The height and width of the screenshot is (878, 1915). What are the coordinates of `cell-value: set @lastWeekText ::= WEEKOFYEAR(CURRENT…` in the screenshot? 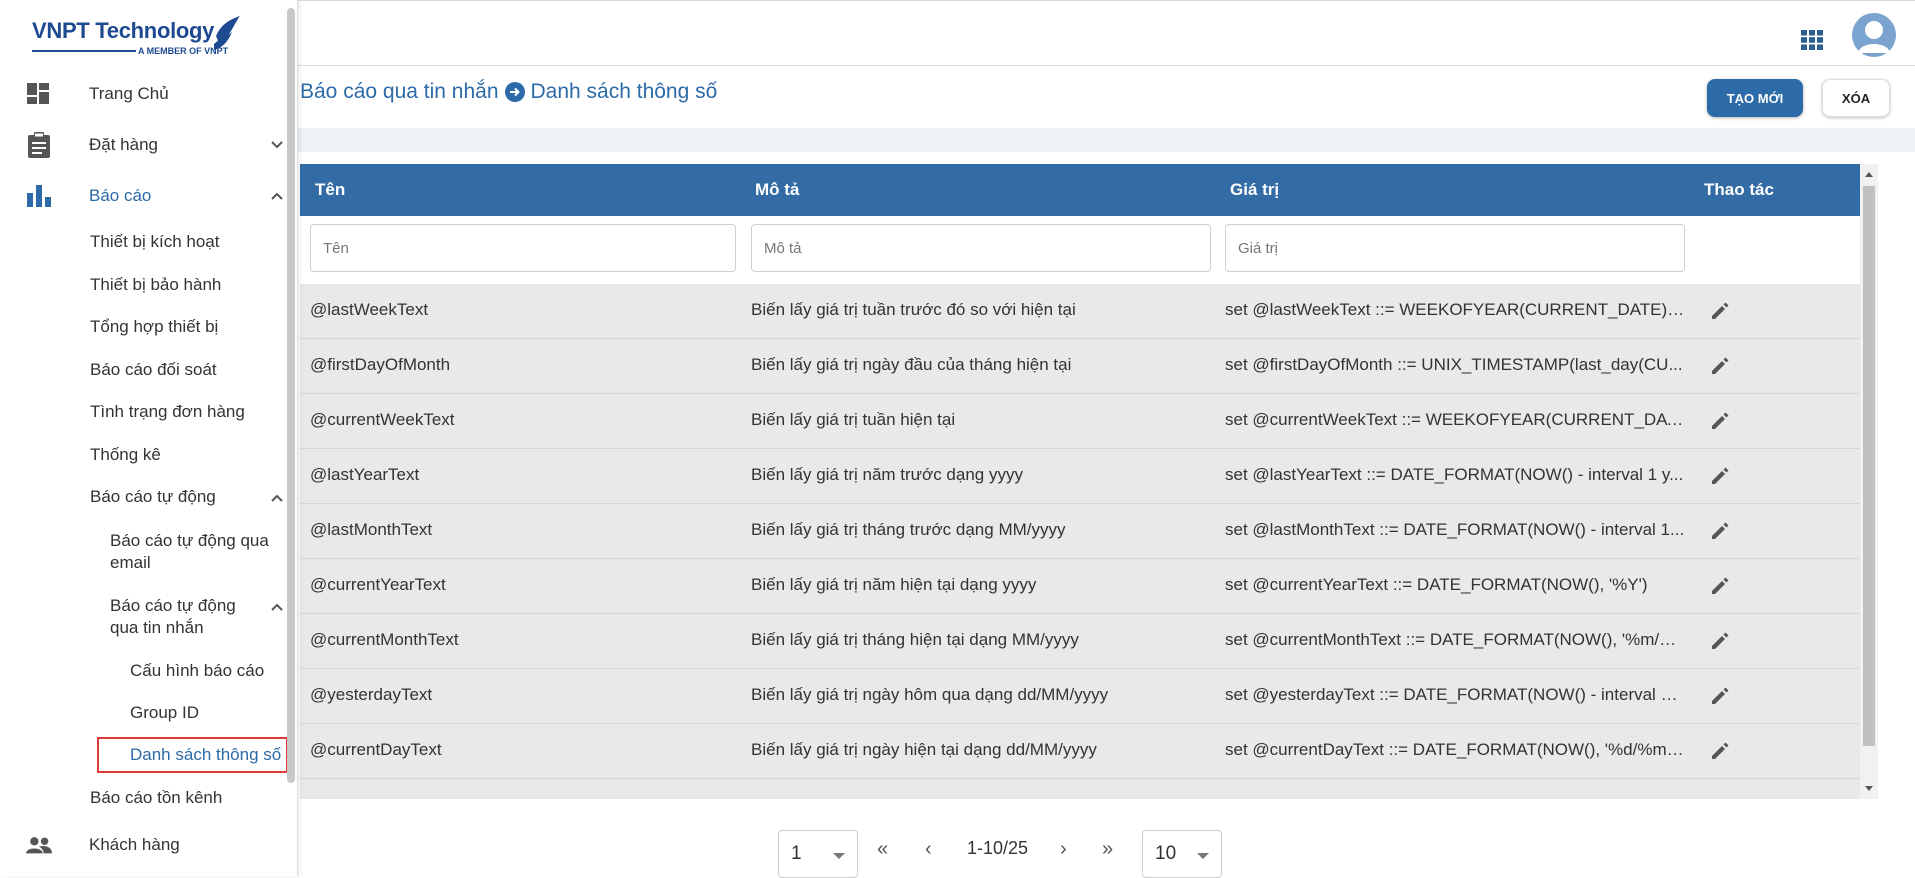 It's located at (1455, 309).